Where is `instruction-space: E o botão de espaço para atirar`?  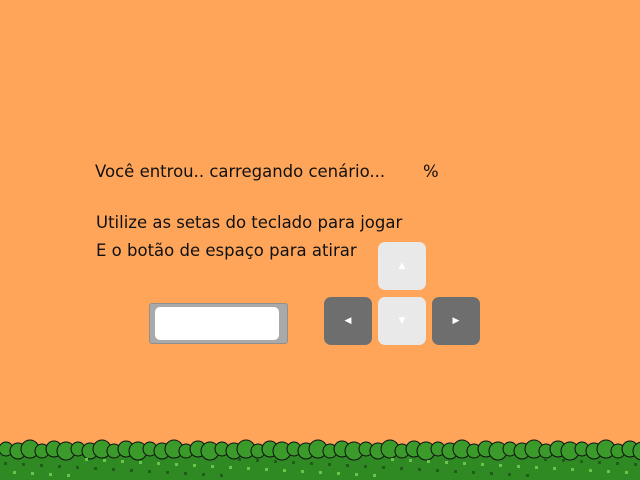
instruction-space: E o botão de espaço para atirar is located at coordinates (226, 250).